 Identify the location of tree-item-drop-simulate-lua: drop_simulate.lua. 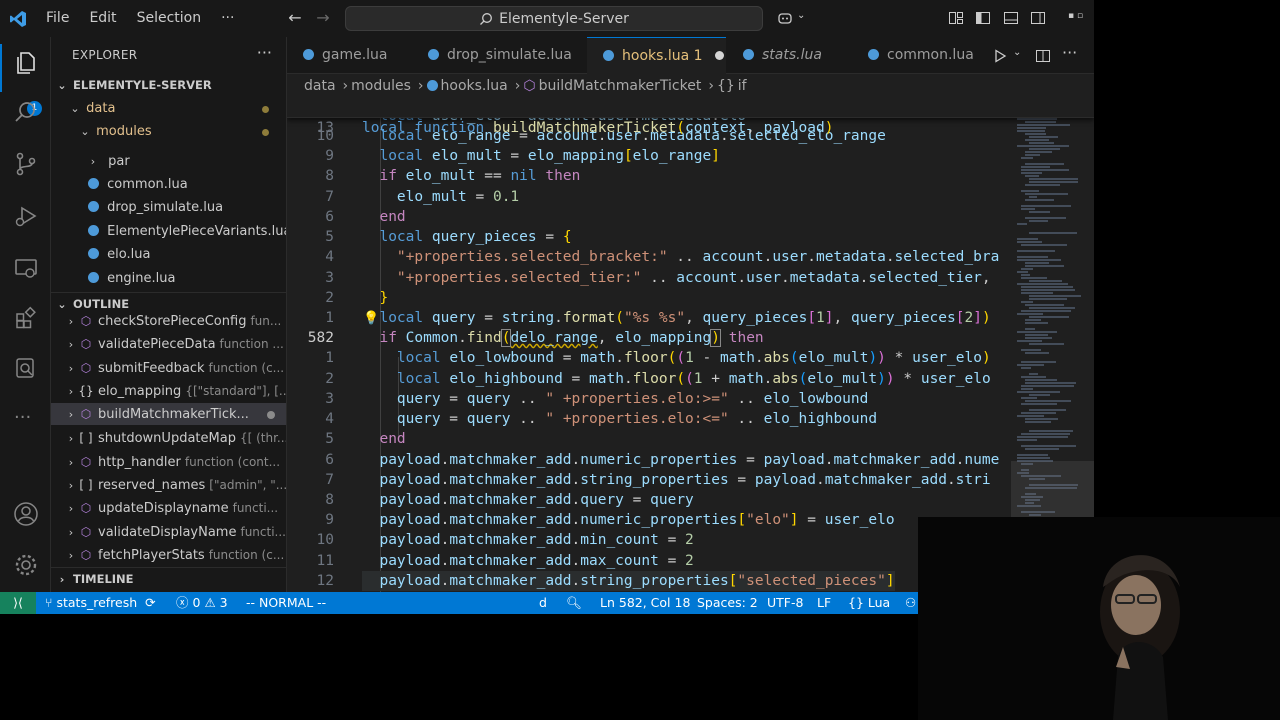
(168, 208).